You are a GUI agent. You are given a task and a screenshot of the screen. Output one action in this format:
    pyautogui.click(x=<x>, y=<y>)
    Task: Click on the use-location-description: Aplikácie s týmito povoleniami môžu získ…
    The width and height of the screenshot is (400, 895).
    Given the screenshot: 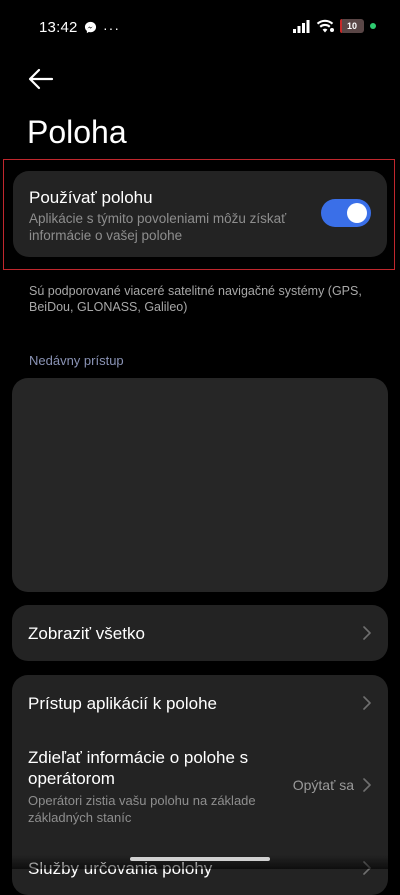 What is the action you would take?
    pyautogui.click(x=158, y=227)
    